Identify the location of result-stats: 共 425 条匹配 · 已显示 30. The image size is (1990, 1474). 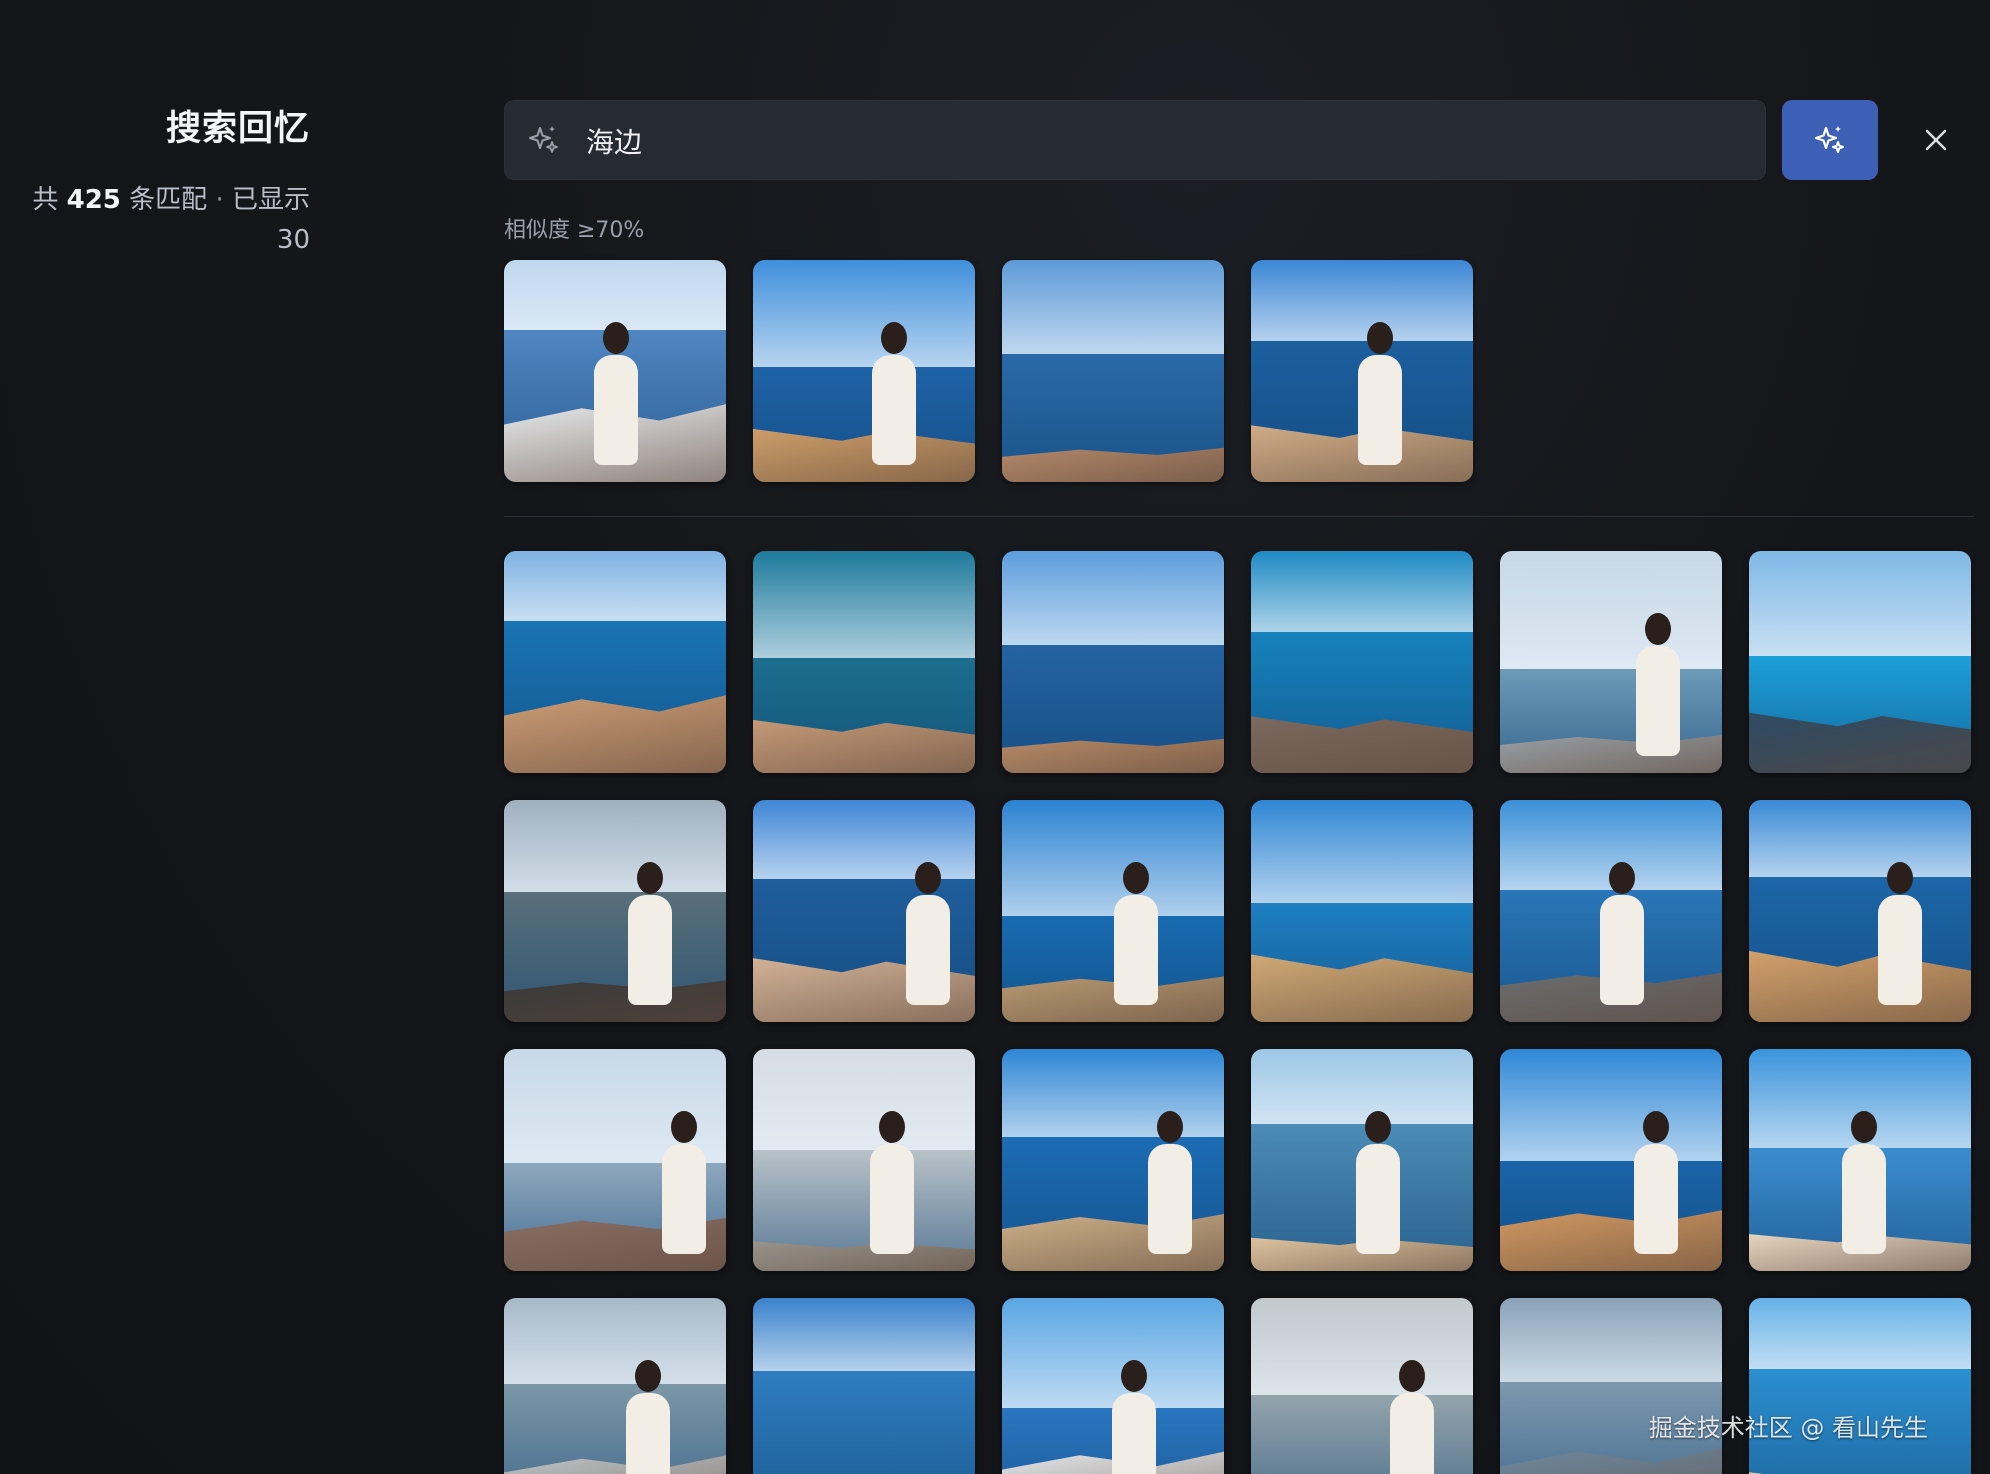
(160, 220).